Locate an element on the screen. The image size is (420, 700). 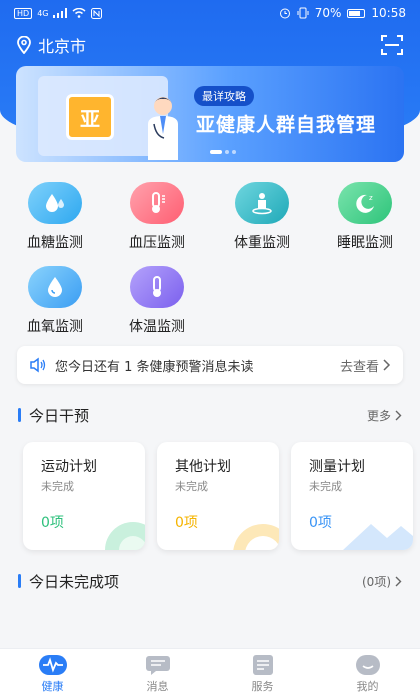
clock: 10:58 is located at coordinates (388, 13).